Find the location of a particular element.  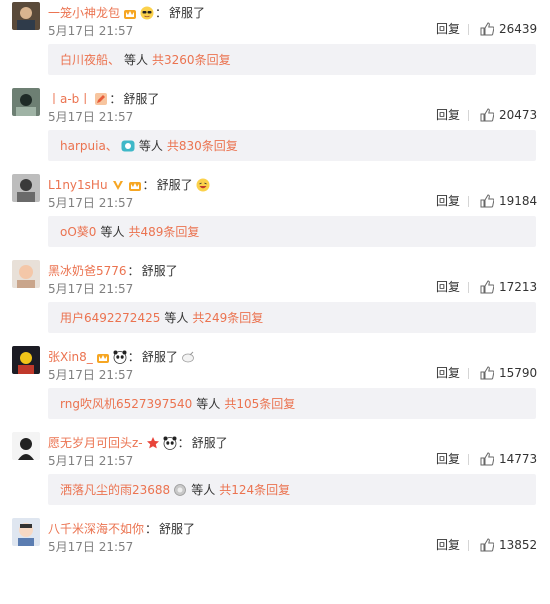

username: 八千米深海不如你 is located at coordinates (96, 529).